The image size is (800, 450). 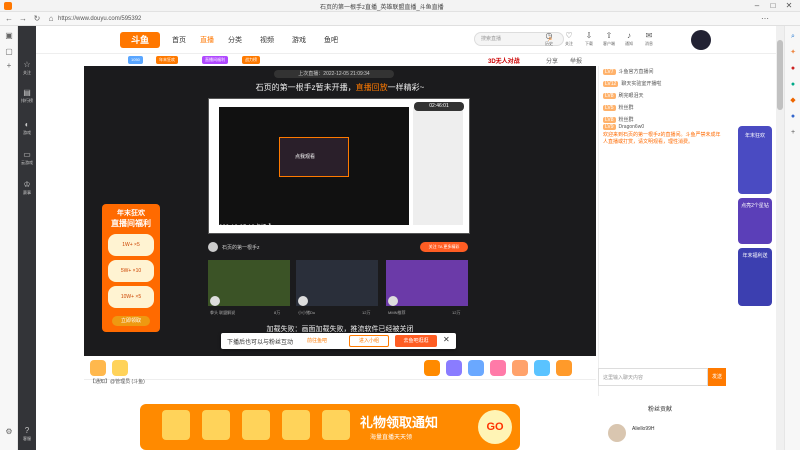 What do you see at coordinates (131, 268) in the screenshot?
I see `welfare-promo: 年末狂欢 直播间福利 1W+ ×5 5W+ ×10 10W+ ×5 立即领取` at bounding box center [131, 268].